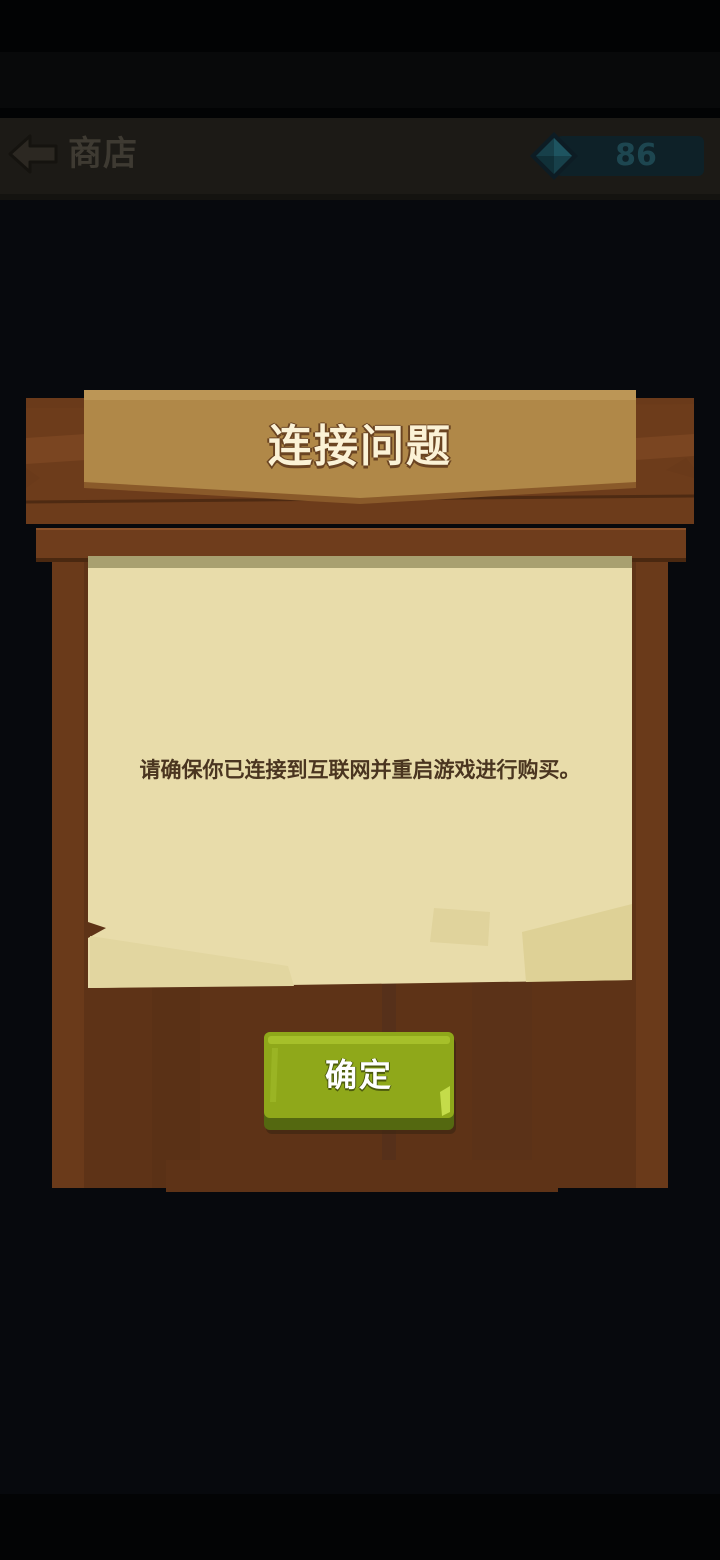 Image resolution: width=720 pixels, height=1560 pixels. What do you see at coordinates (358, 1075) in the screenshot?
I see `confirm-label: 确定` at bounding box center [358, 1075].